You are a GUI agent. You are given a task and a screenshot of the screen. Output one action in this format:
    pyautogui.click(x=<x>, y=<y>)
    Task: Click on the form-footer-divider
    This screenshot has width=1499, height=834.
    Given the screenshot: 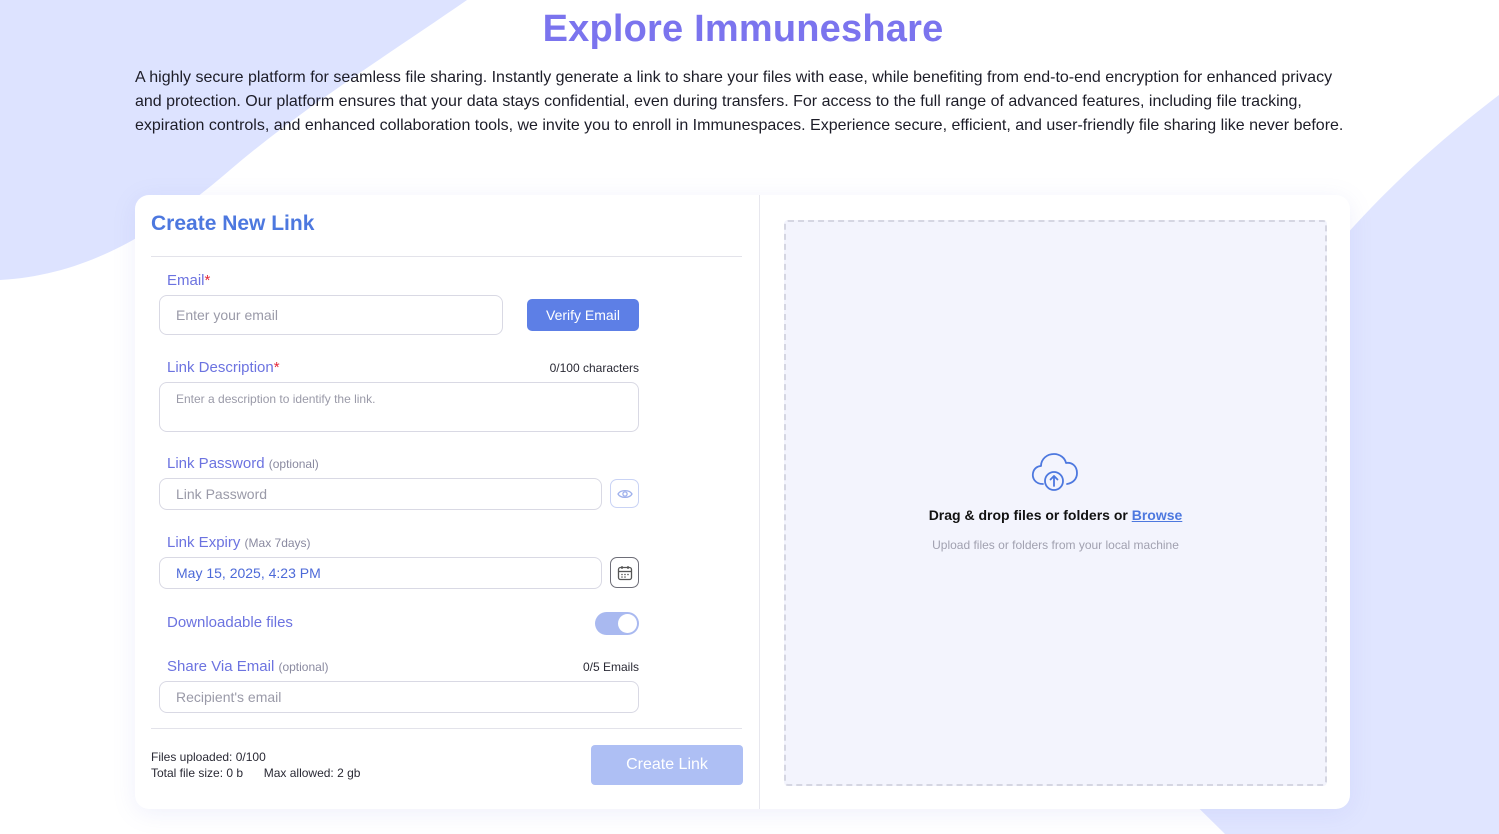 What is the action you would take?
    pyautogui.click(x=446, y=728)
    